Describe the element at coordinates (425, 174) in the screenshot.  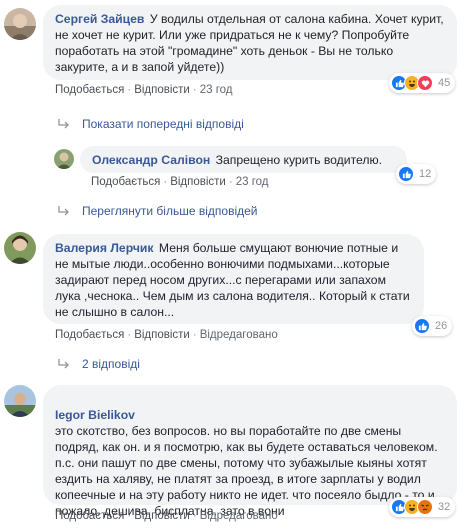
I see `reaction-count: 12` at that location.